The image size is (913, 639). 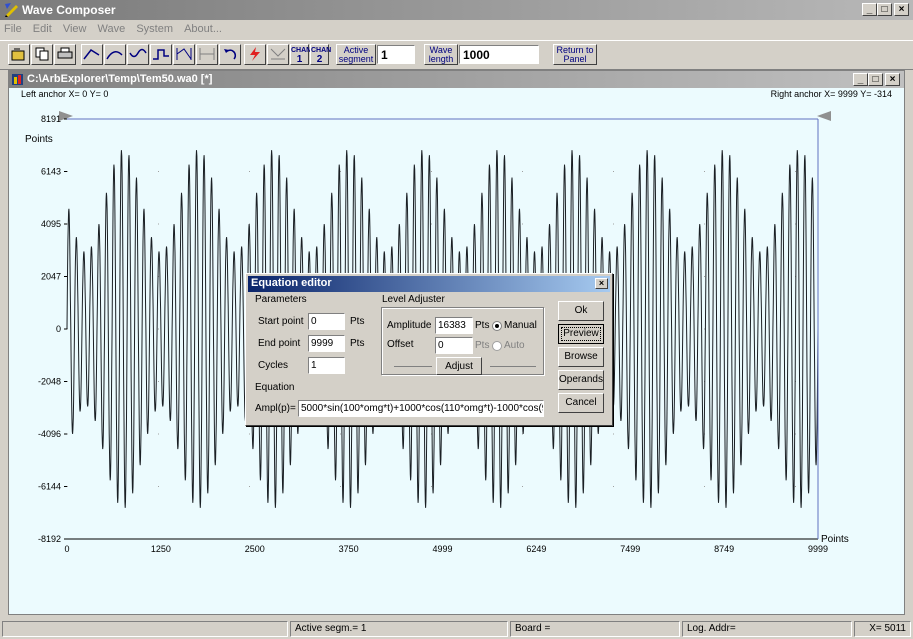 What do you see at coordinates (454, 345) in the screenshot?
I see `offset-input: 0` at bounding box center [454, 345].